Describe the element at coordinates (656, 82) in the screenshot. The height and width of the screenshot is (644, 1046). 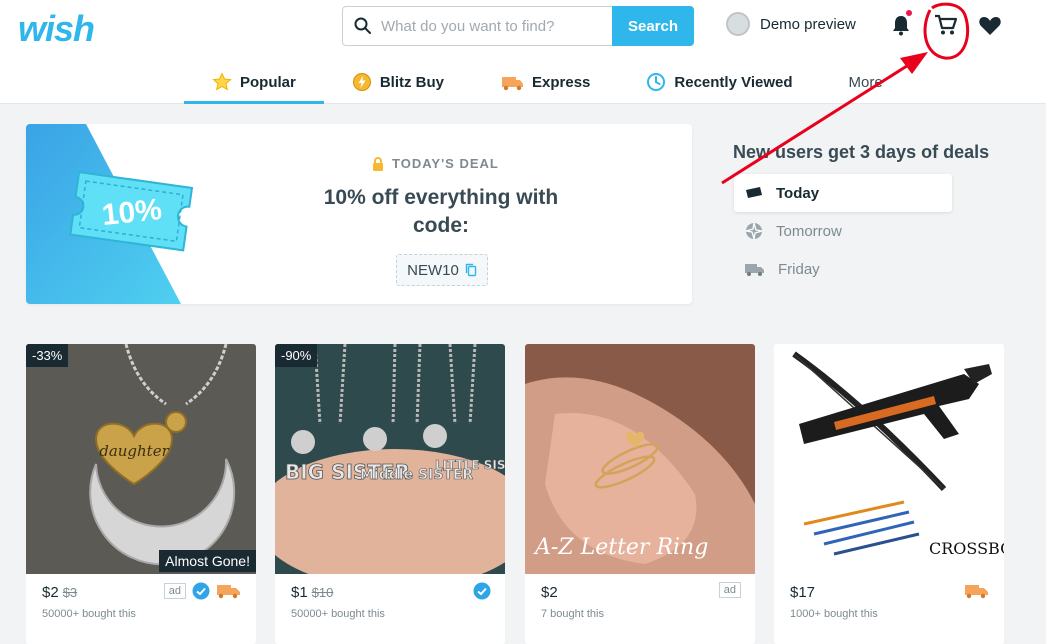
I see `clock-icon` at that location.